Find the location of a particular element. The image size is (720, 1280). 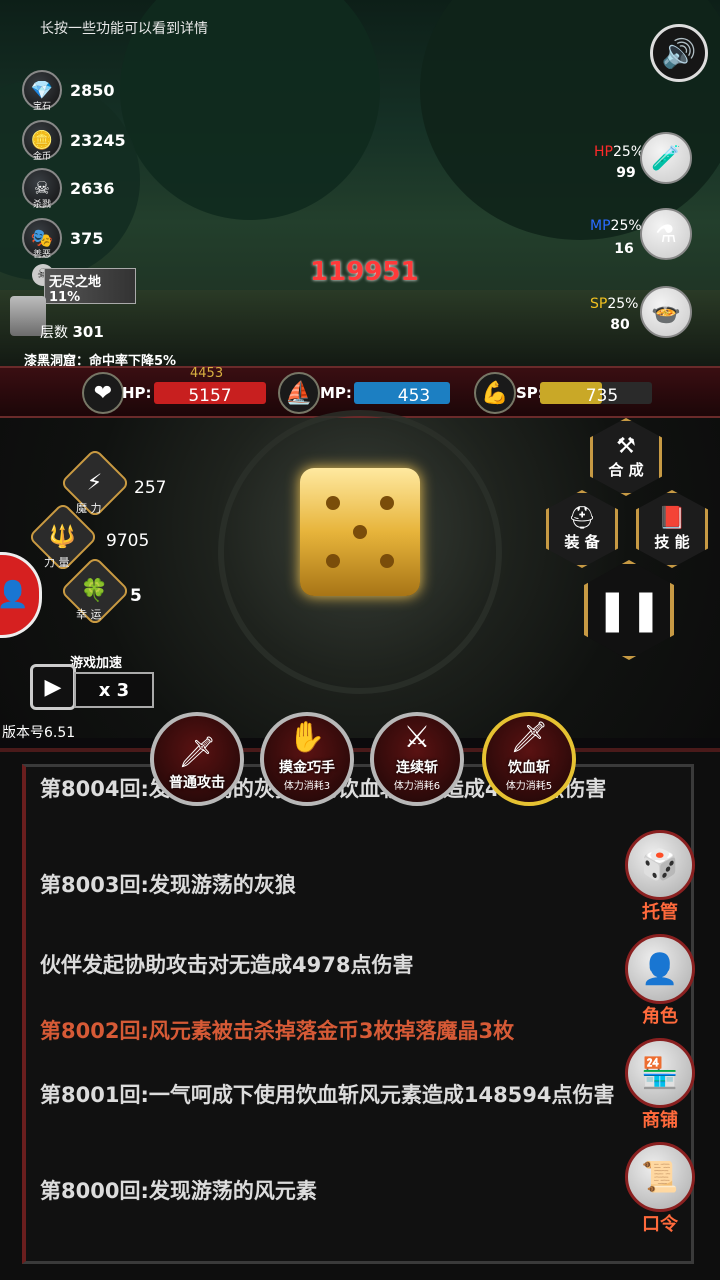

play-icon: ▶ is located at coordinates (53, 687).